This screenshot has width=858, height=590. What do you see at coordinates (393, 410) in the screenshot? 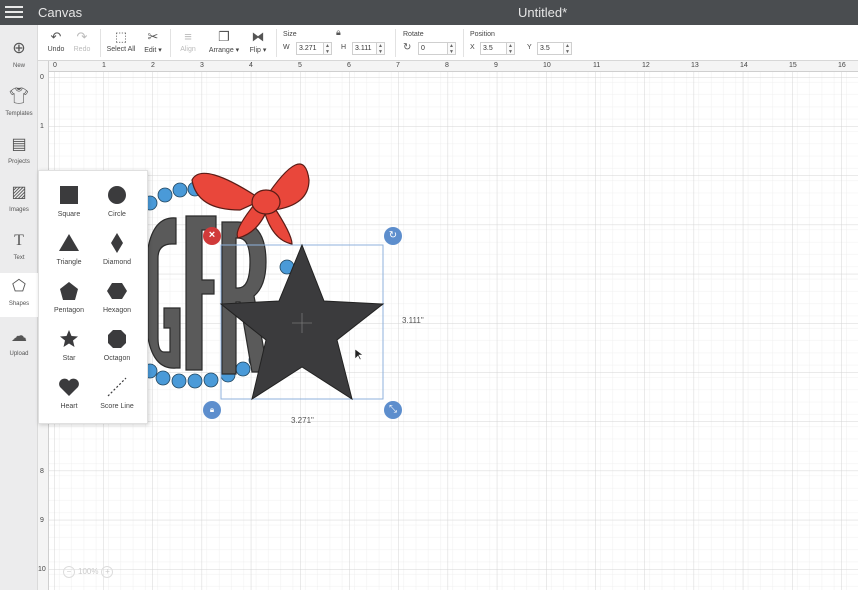
I see `resize-handle-icon: ⤡` at bounding box center [393, 410].